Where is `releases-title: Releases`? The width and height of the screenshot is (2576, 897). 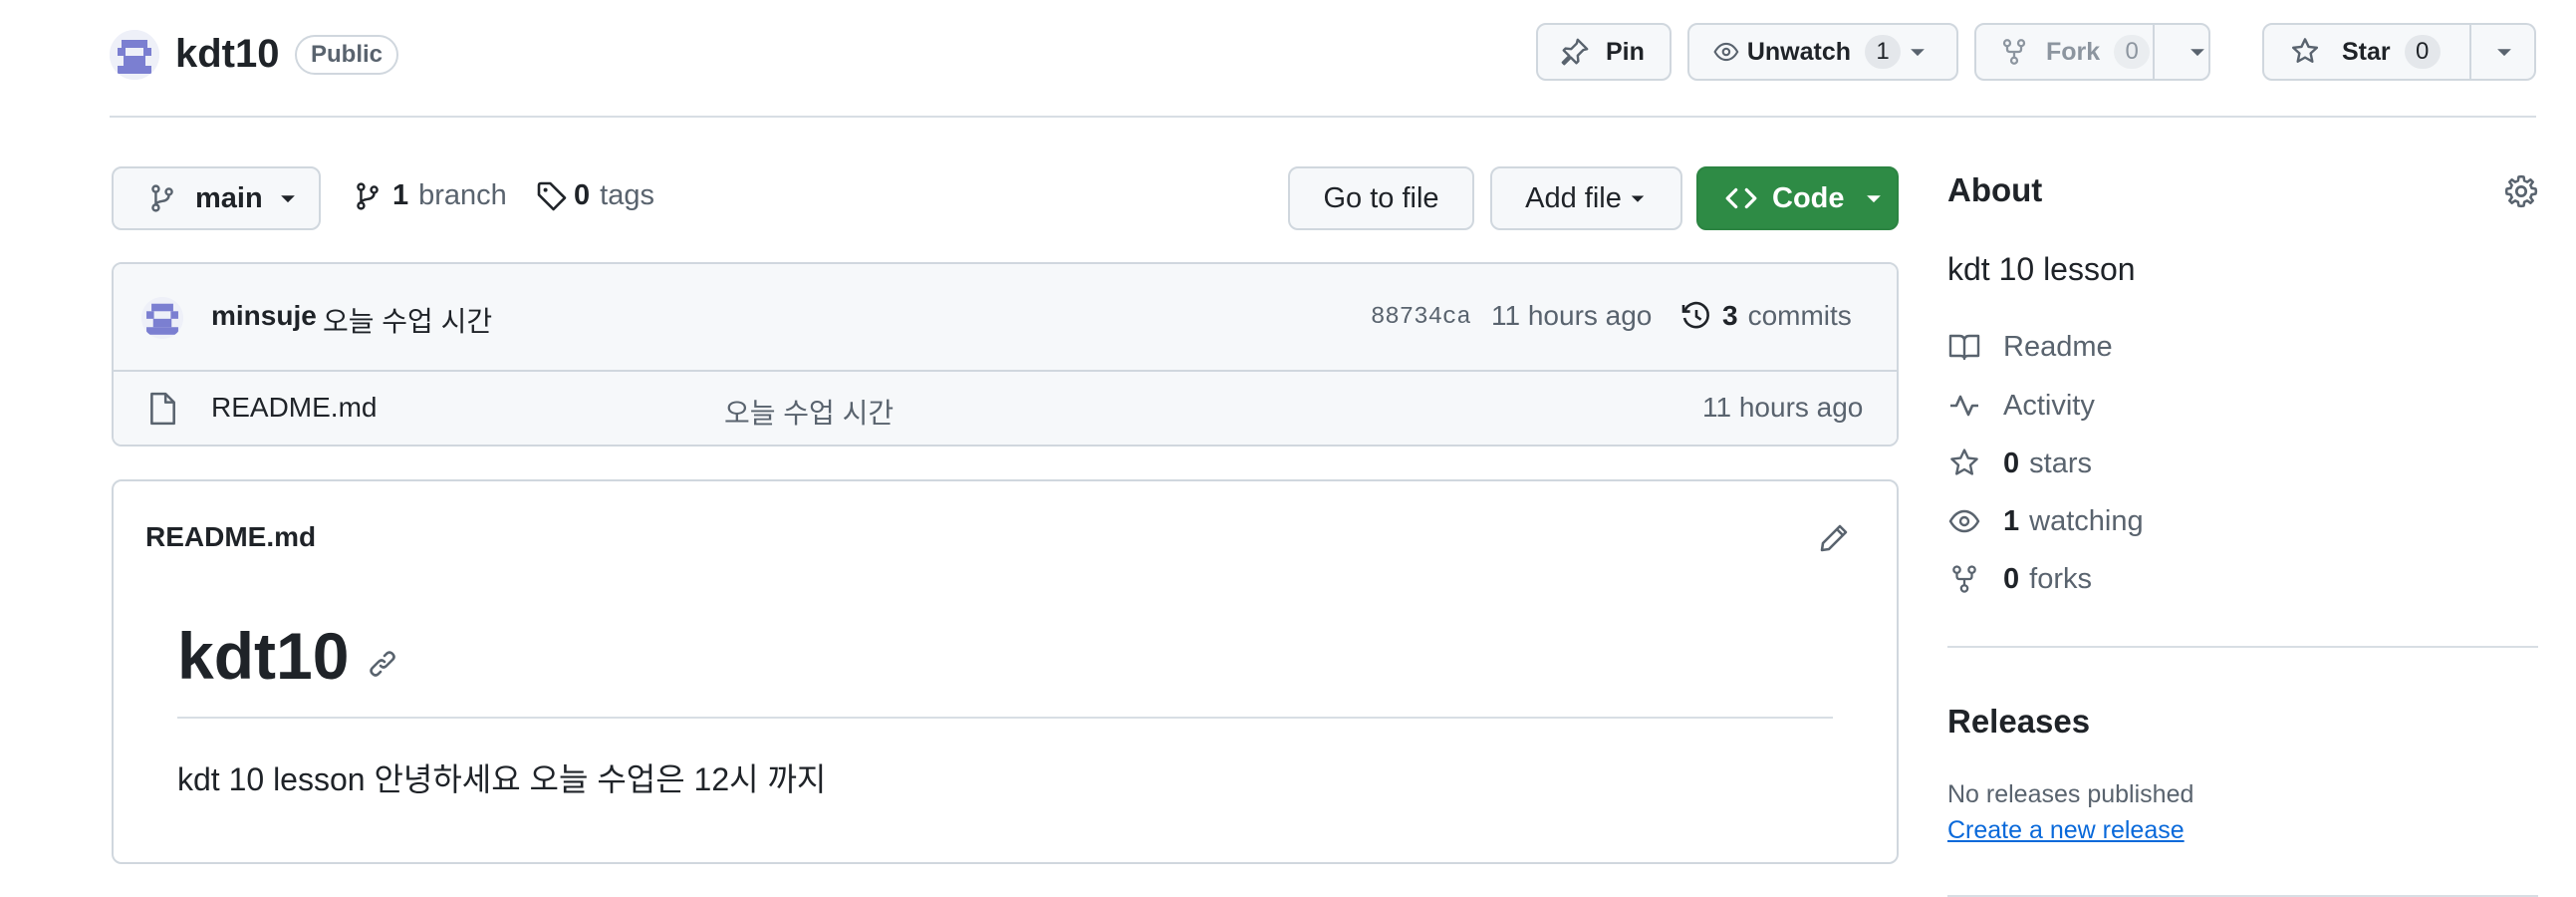
releases-title: Releases is located at coordinates (2018, 722).